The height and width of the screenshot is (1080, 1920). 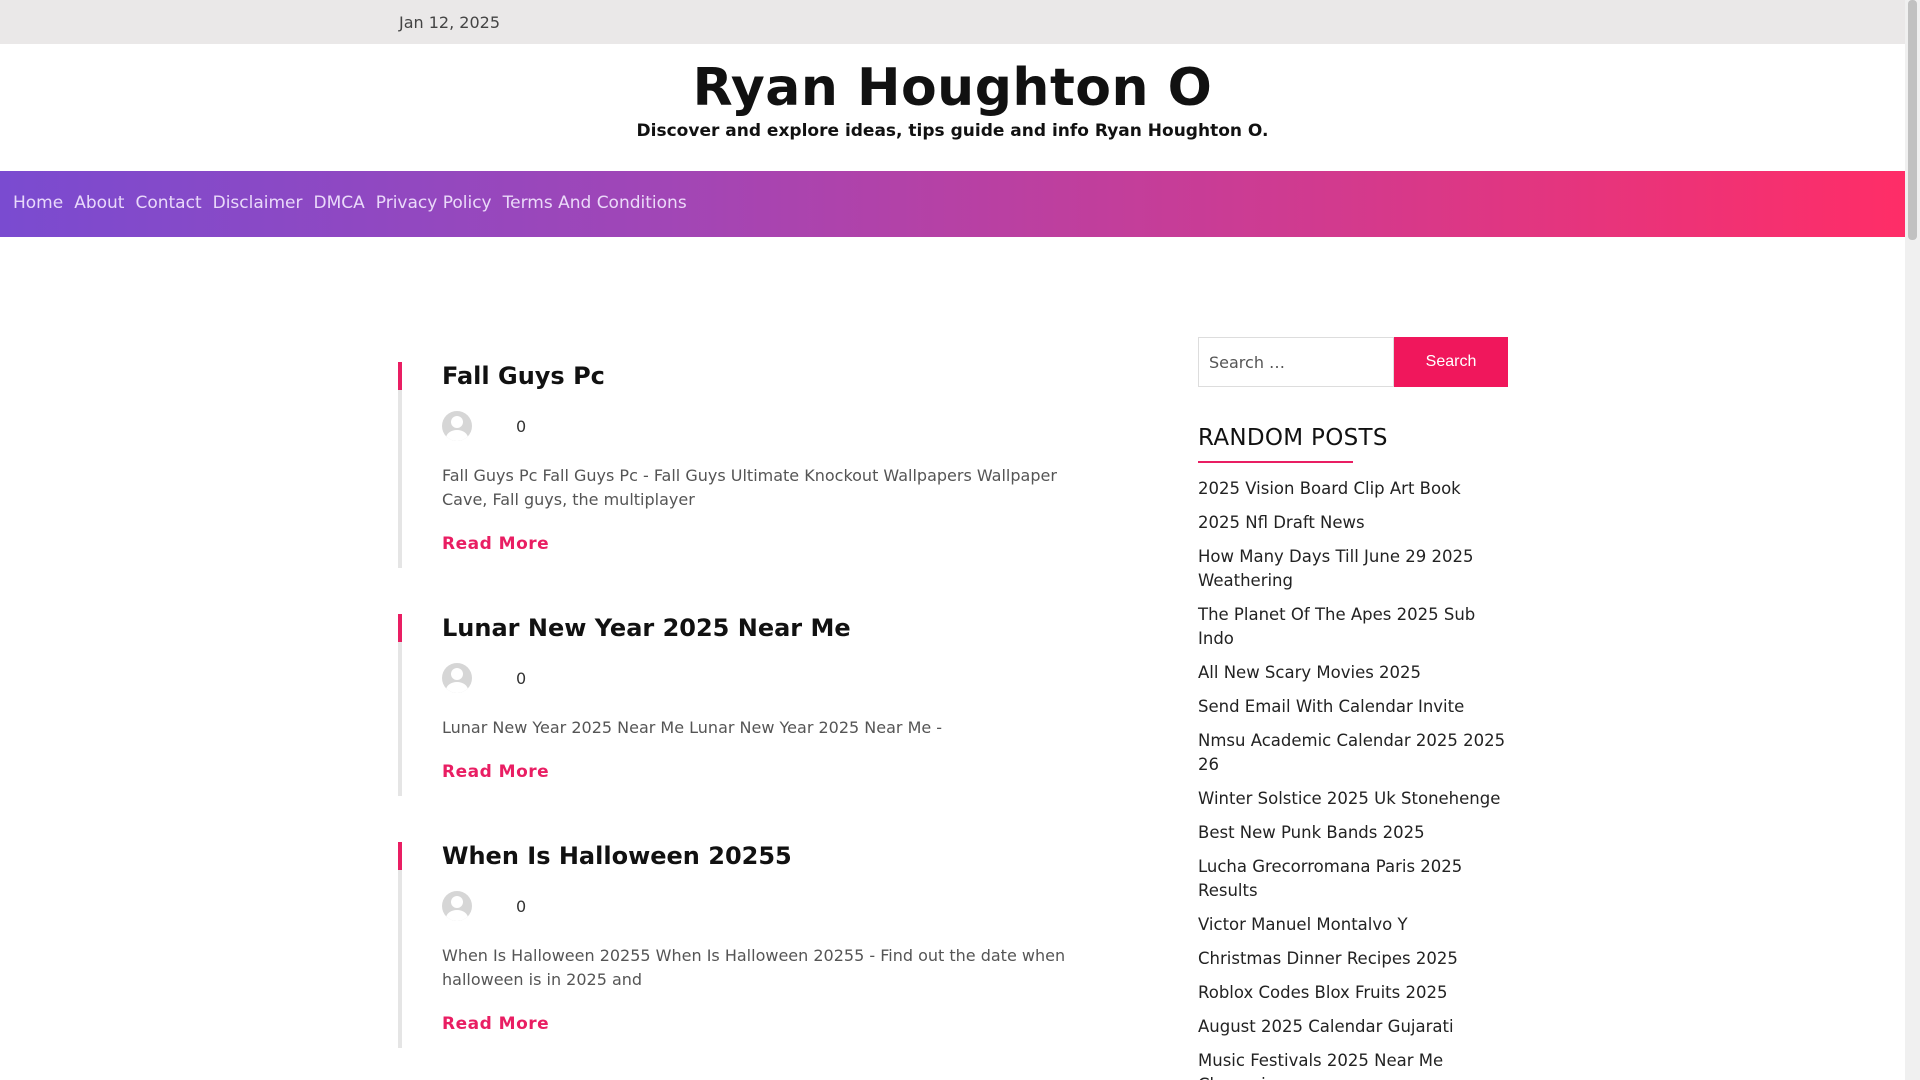 What do you see at coordinates (1354, 1064) in the screenshot?
I see `random-post-link: Music Festivals 2025 Near Me Chennai` at bounding box center [1354, 1064].